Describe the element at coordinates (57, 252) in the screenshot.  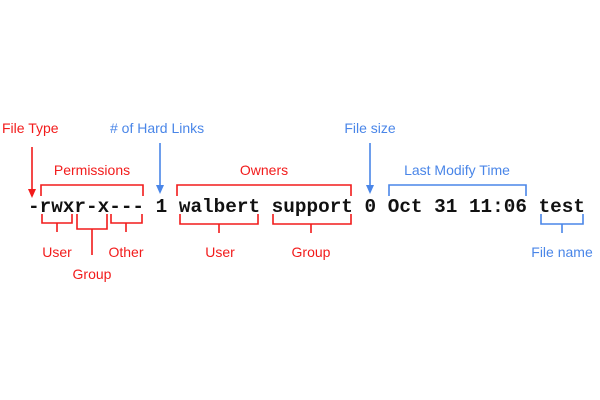
I see `perm-user-label: User` at that location.